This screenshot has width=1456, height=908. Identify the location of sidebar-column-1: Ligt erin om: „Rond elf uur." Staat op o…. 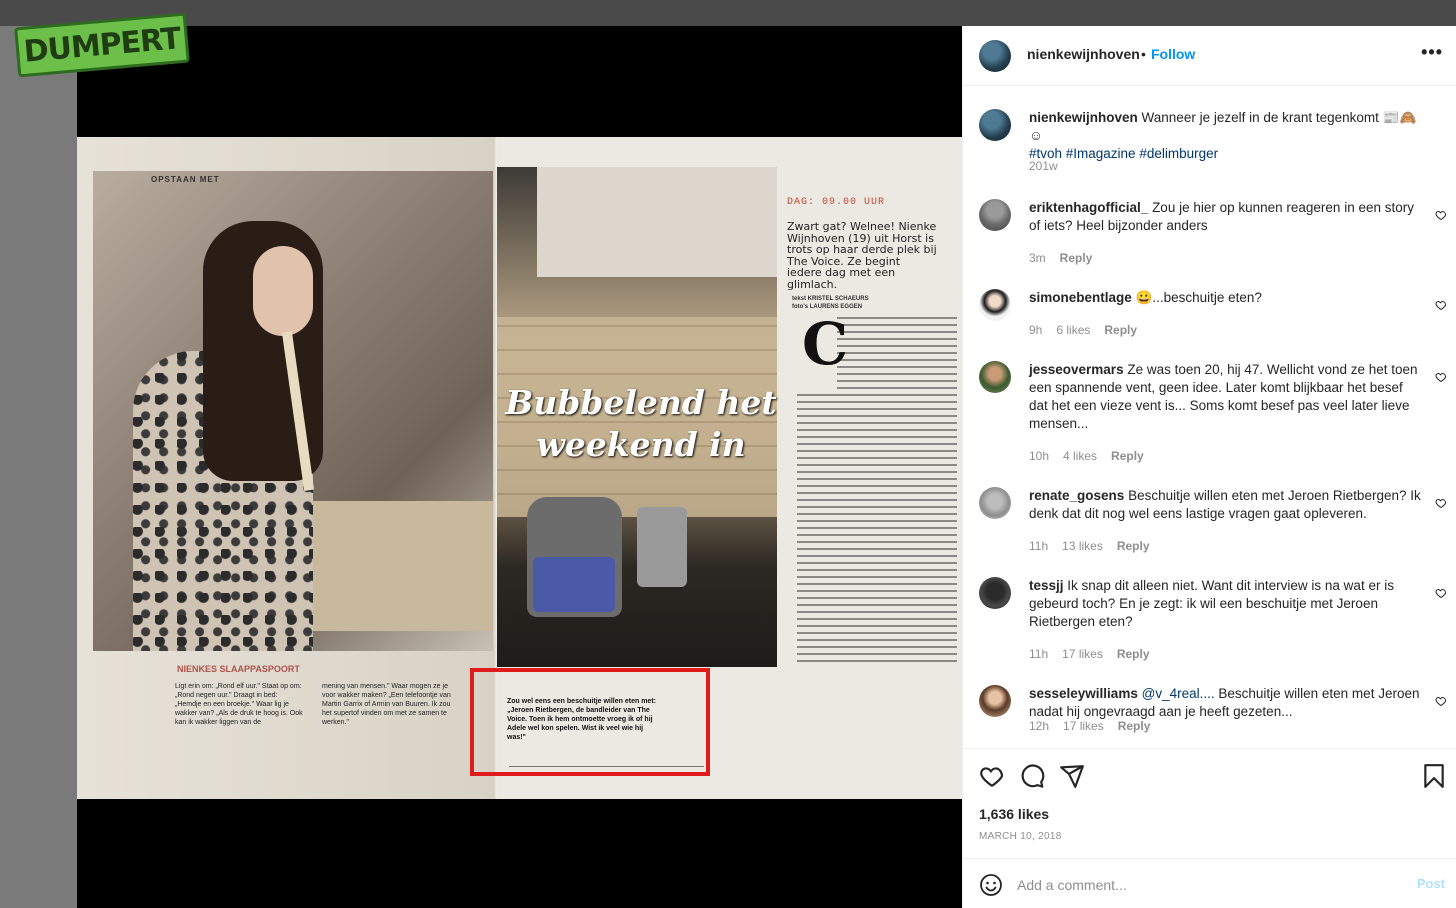
(239, 704).